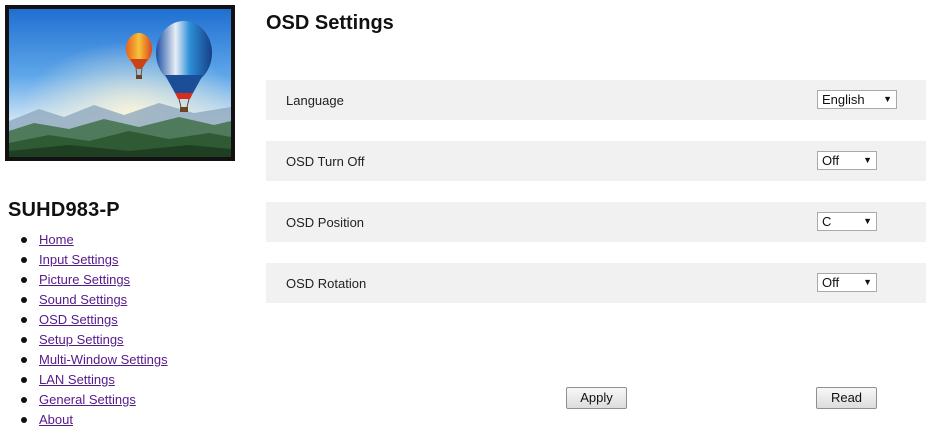 The image size is (926, 430). I want to click on osd-turn-off-select-value: Off, so click(831, 160).